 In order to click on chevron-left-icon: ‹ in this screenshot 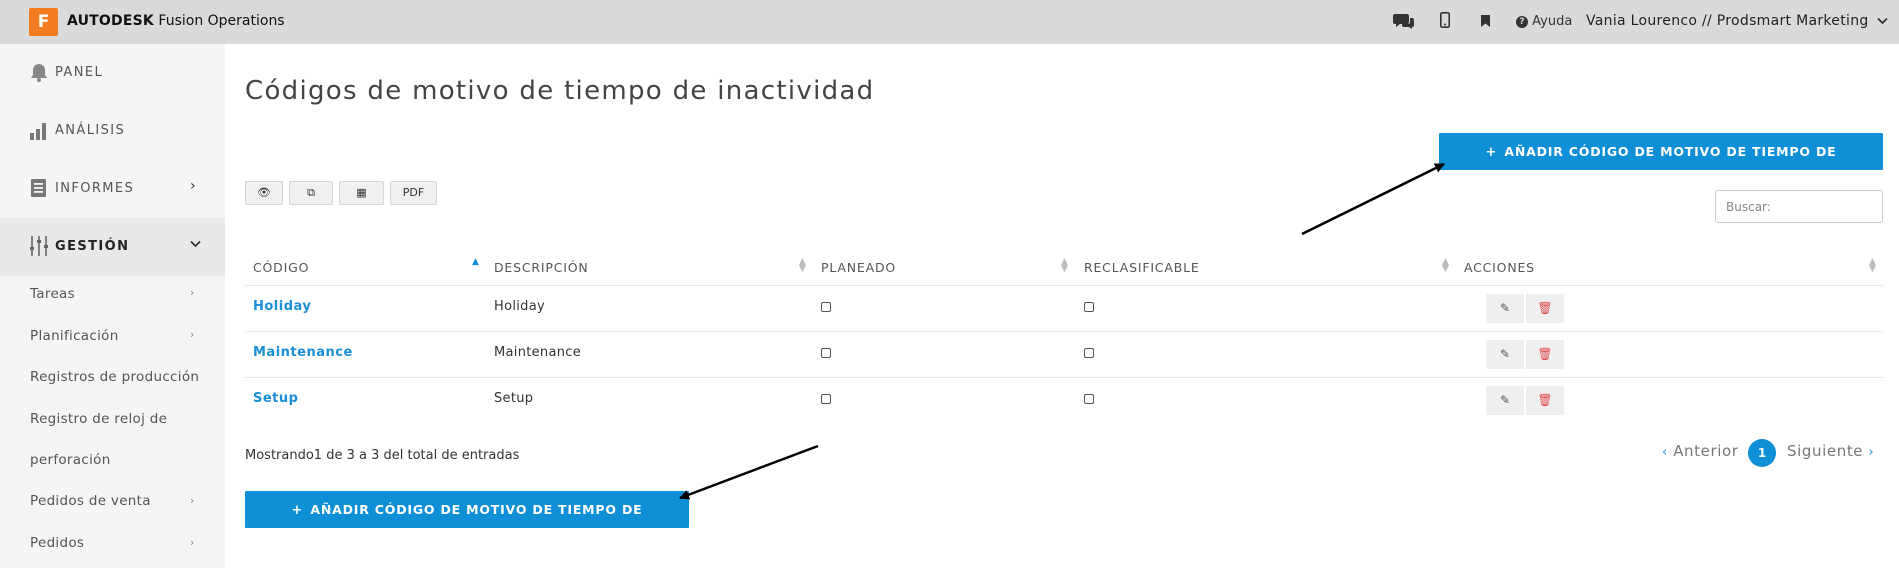, I will do `click(1665, 452)`.